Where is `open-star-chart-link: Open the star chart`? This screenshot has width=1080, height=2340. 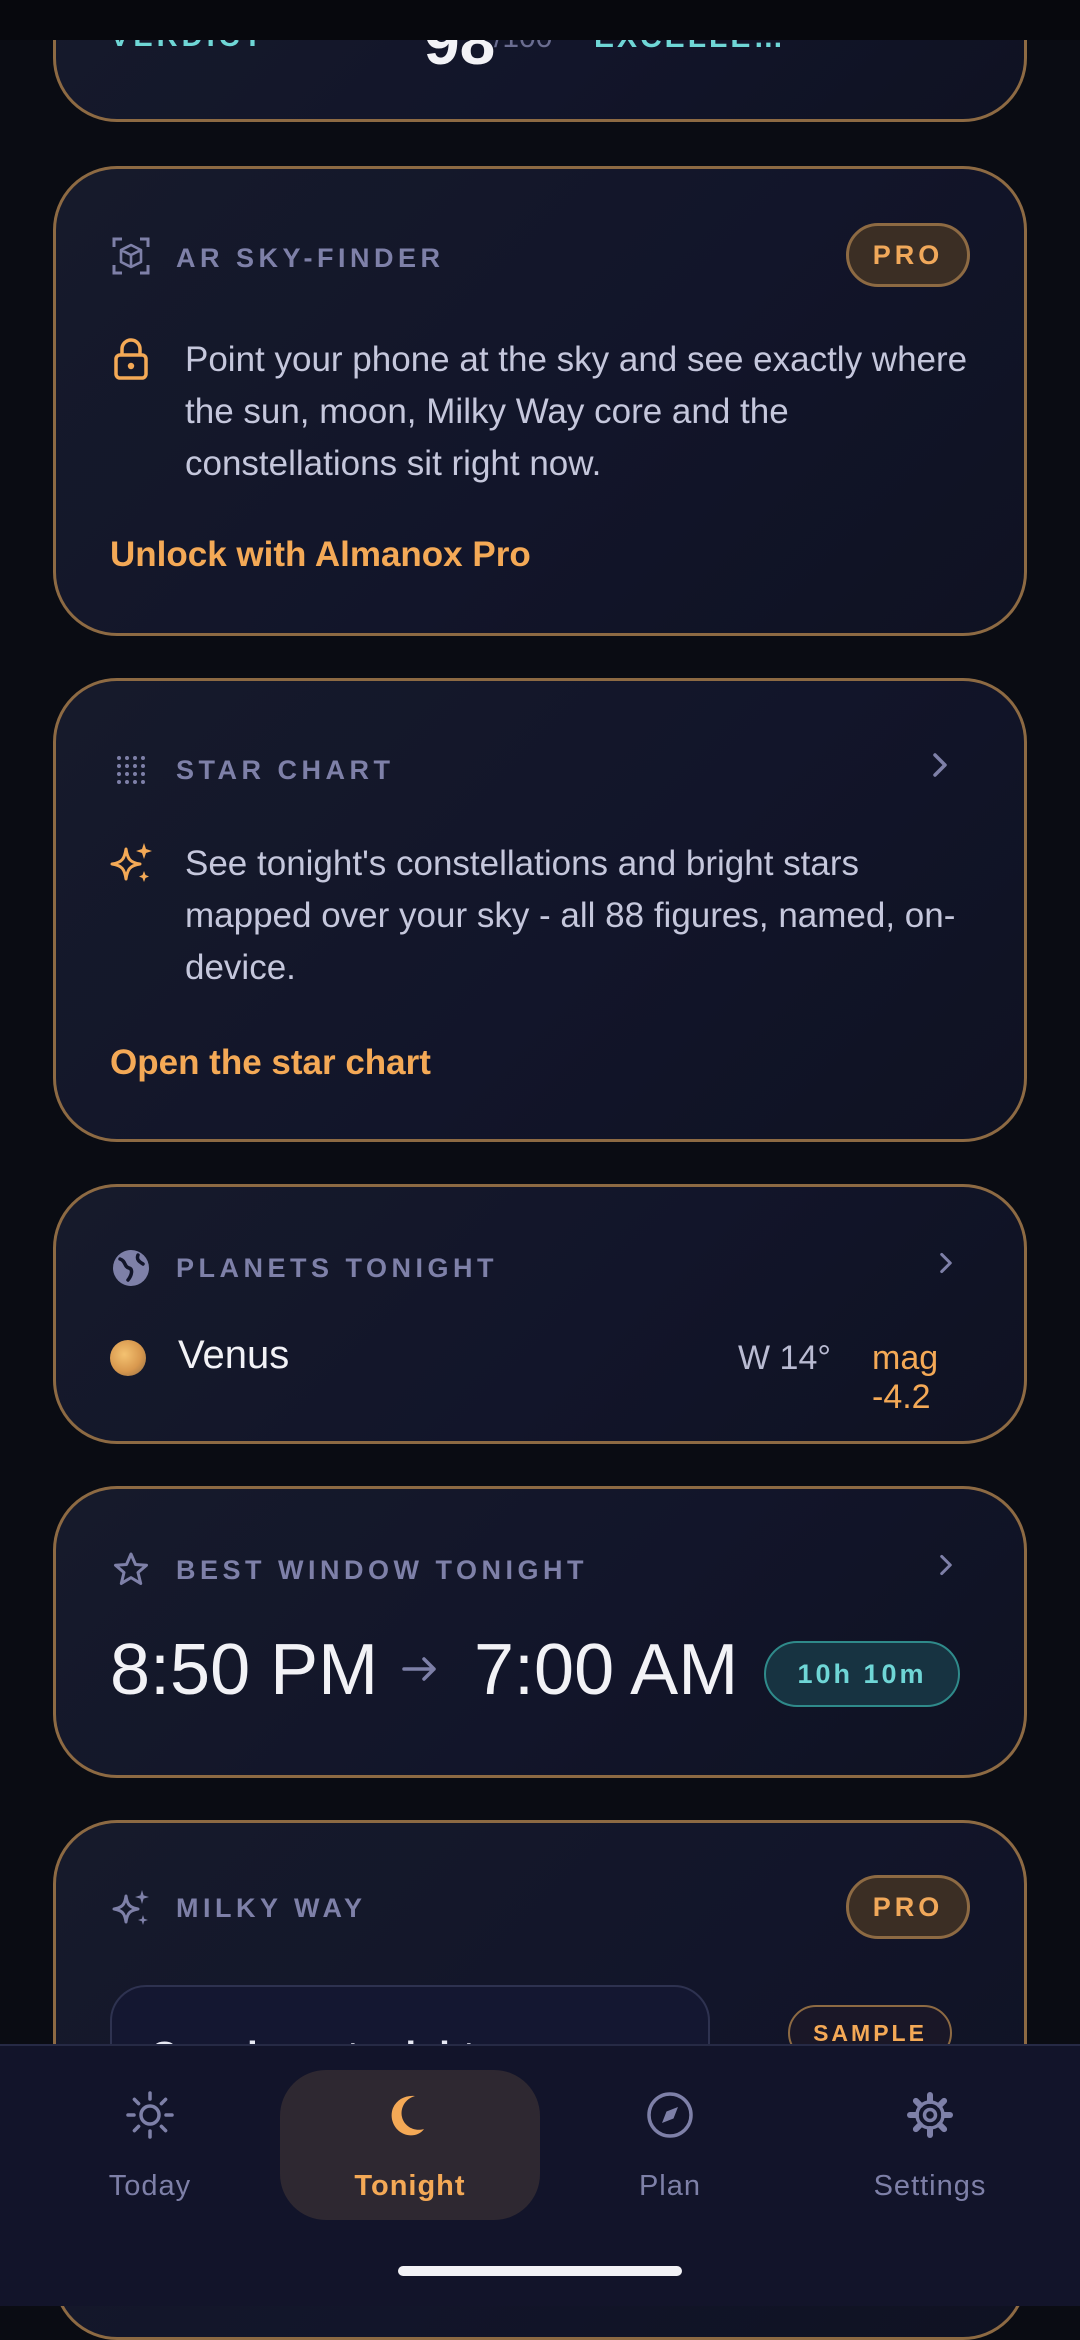 open-star-chart-link: Open the star chart is located at coordinates (270, 1063).